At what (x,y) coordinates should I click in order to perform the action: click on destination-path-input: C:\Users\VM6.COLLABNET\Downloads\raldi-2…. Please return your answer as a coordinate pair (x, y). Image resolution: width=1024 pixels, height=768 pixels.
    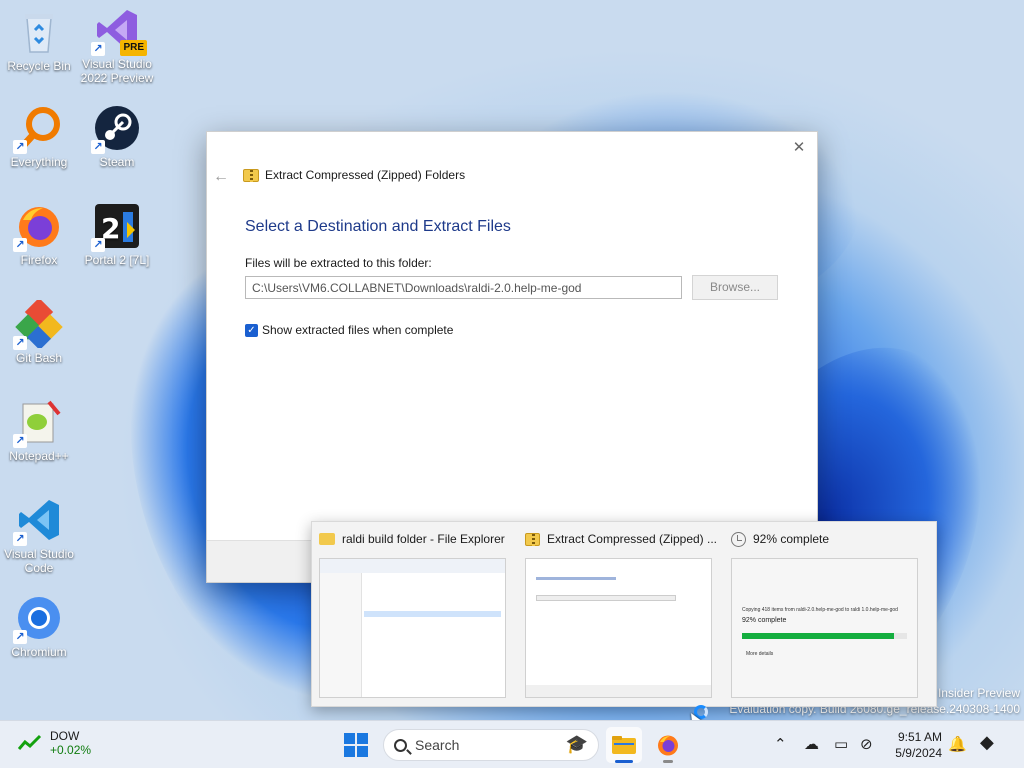
    Looking at the image, I should click on (463, 287).